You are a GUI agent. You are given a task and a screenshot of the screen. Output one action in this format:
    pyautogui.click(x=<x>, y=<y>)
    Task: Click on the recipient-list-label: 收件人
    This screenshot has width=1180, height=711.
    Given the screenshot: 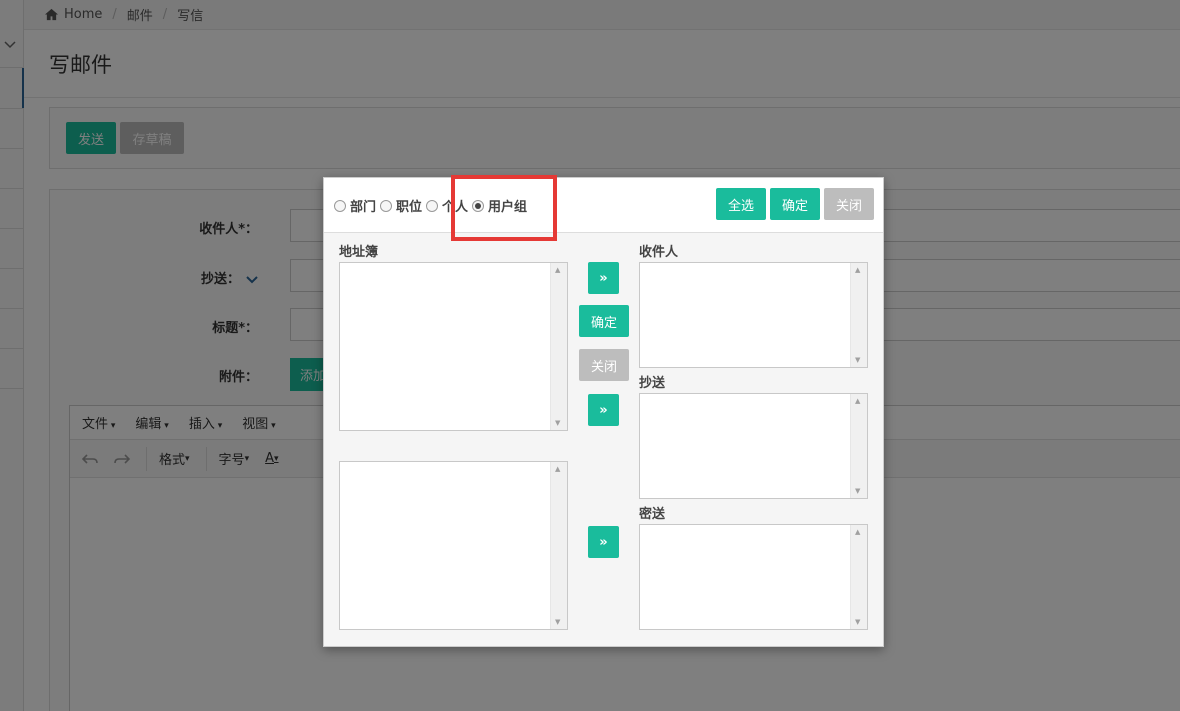 What is the action you would take?
    pyautogui.click(x=659, y=252)
    